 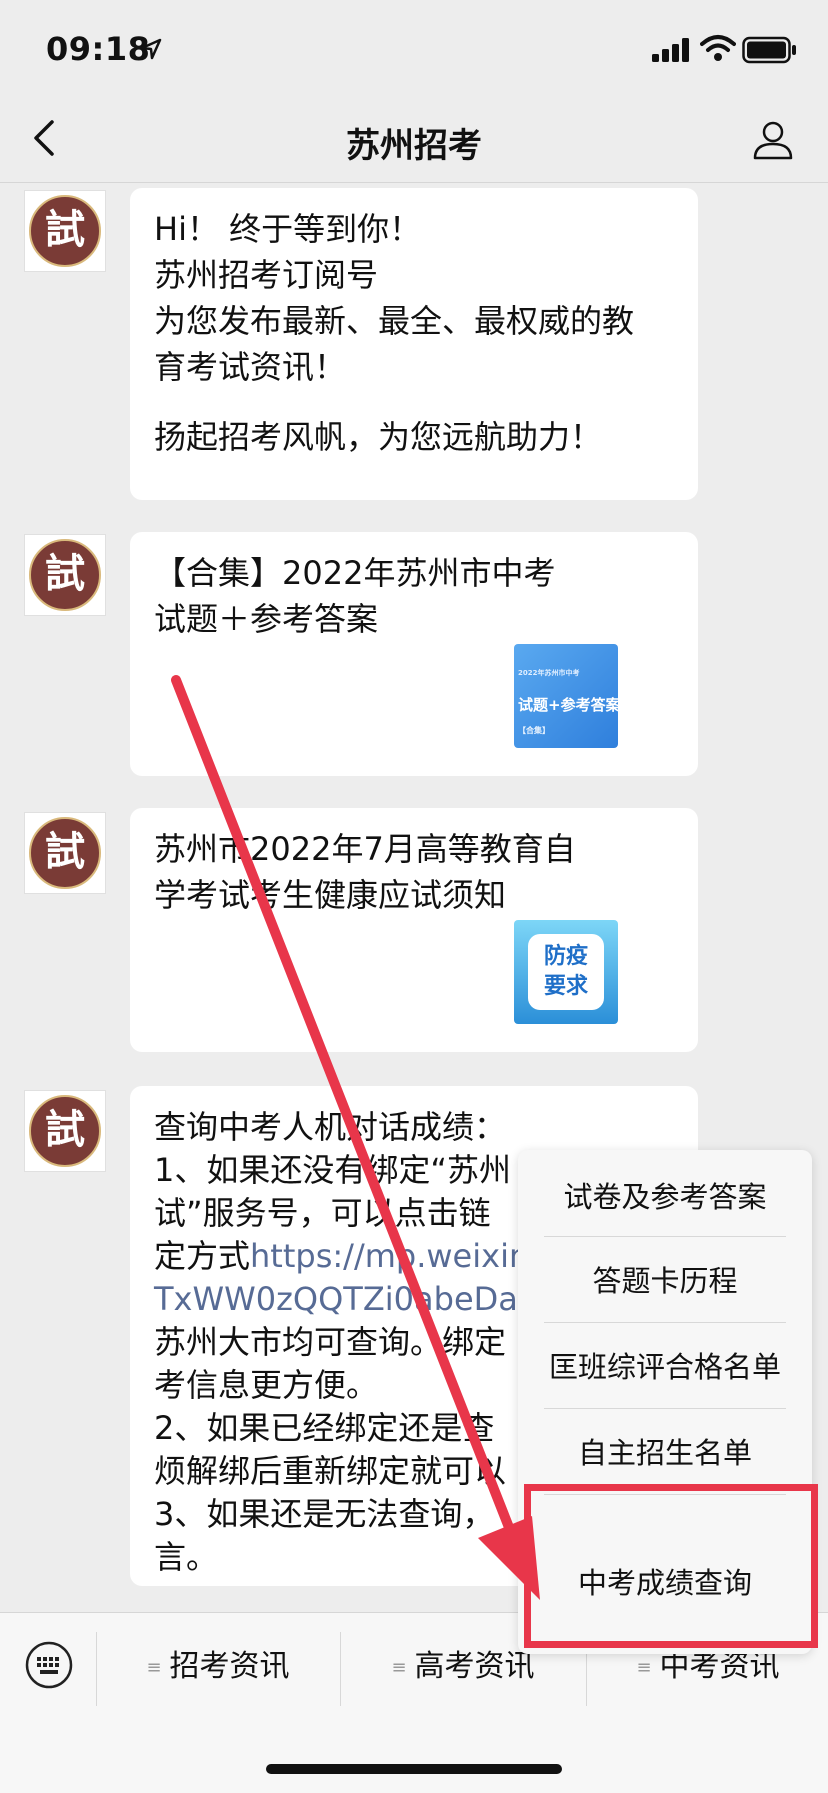 What do you see at coordinates (414, 930) in the screenshot?
I see `article-card: 苏州市2022年7月高等教育自 学考试考生健康应试须知 防疫 要求` at bounding box center [414, 930].